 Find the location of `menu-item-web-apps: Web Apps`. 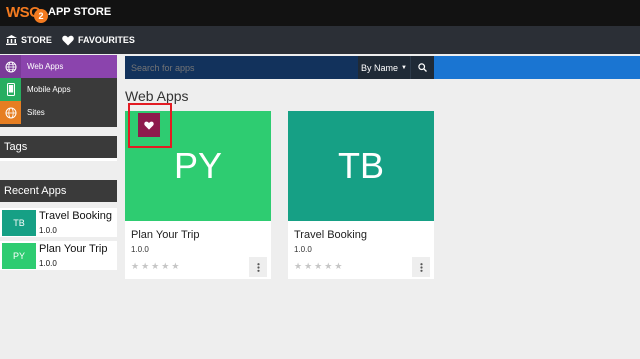

menu-item-web-apps: Web Apps is located at coordinates (58, 66).